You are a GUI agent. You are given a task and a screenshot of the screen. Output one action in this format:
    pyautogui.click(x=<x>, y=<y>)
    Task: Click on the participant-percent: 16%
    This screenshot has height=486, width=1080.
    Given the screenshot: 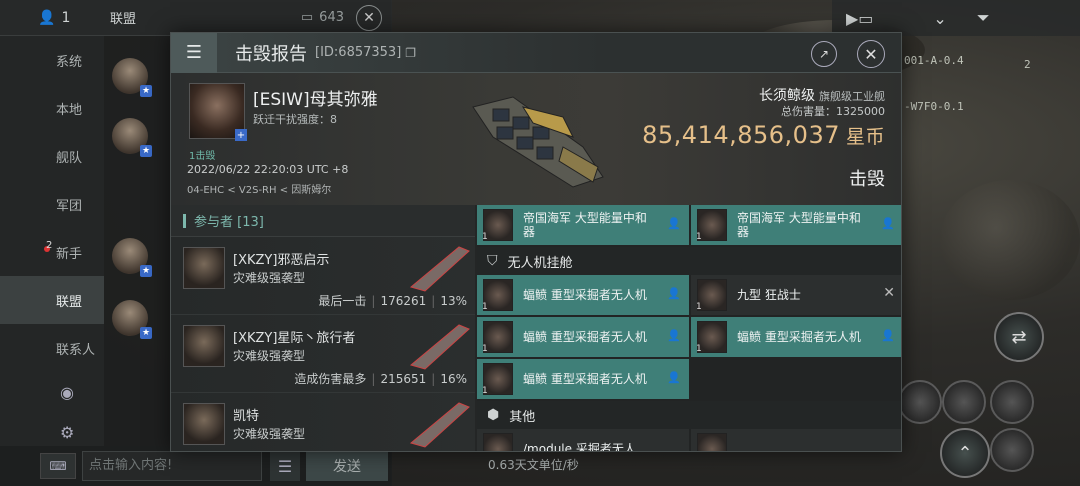 What is the action you would take?
    pyautogui.click(x=453, y=379)
    